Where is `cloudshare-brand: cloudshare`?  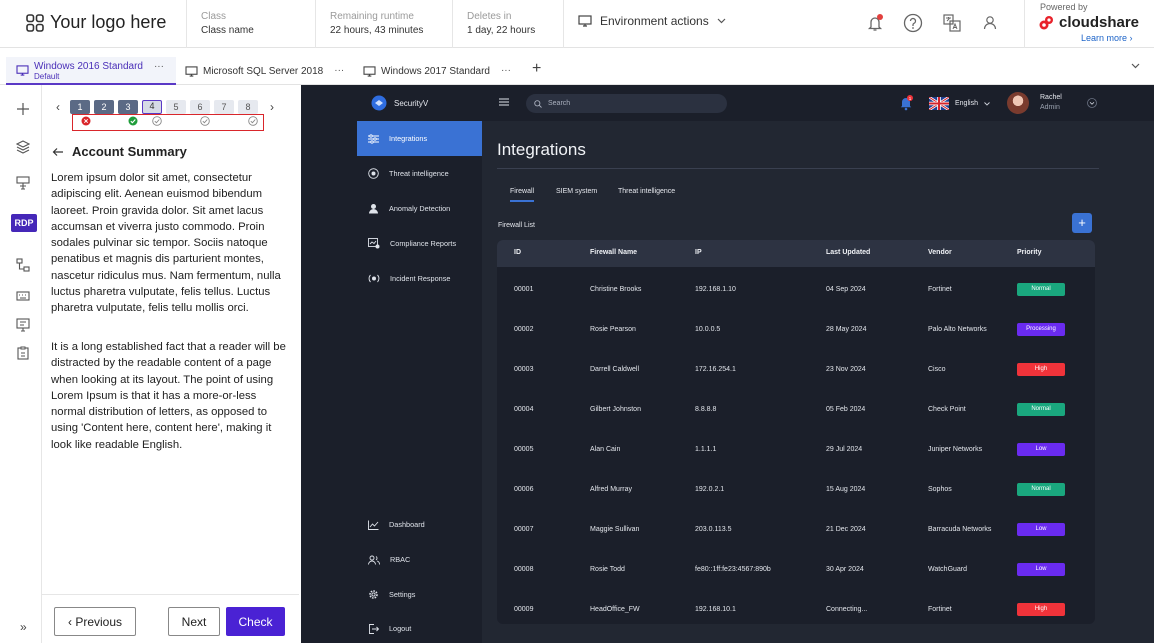 cloudshare-brand: cloudshare is located at coordinates (1099, 22).